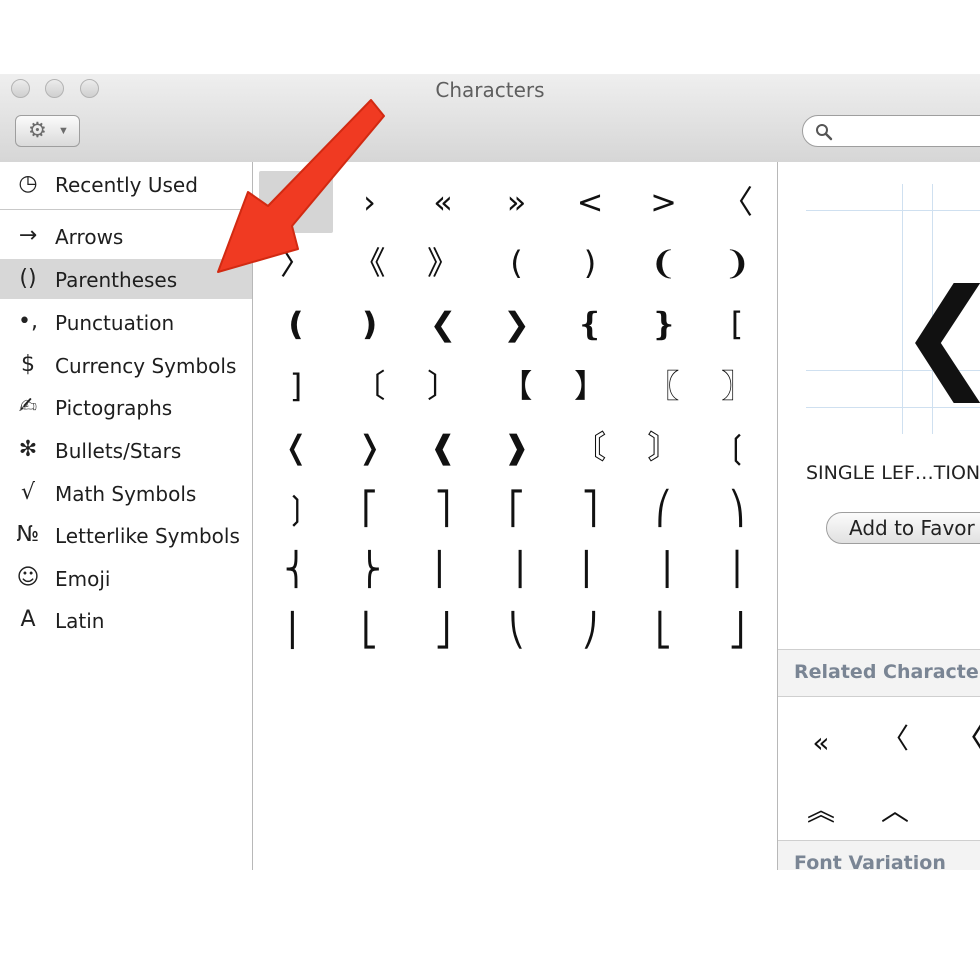 This screenshot has height=980, width=980. Describe the element at coordinates (28, 364) in the screenshot. I see `dollar-icon: $` at that location.